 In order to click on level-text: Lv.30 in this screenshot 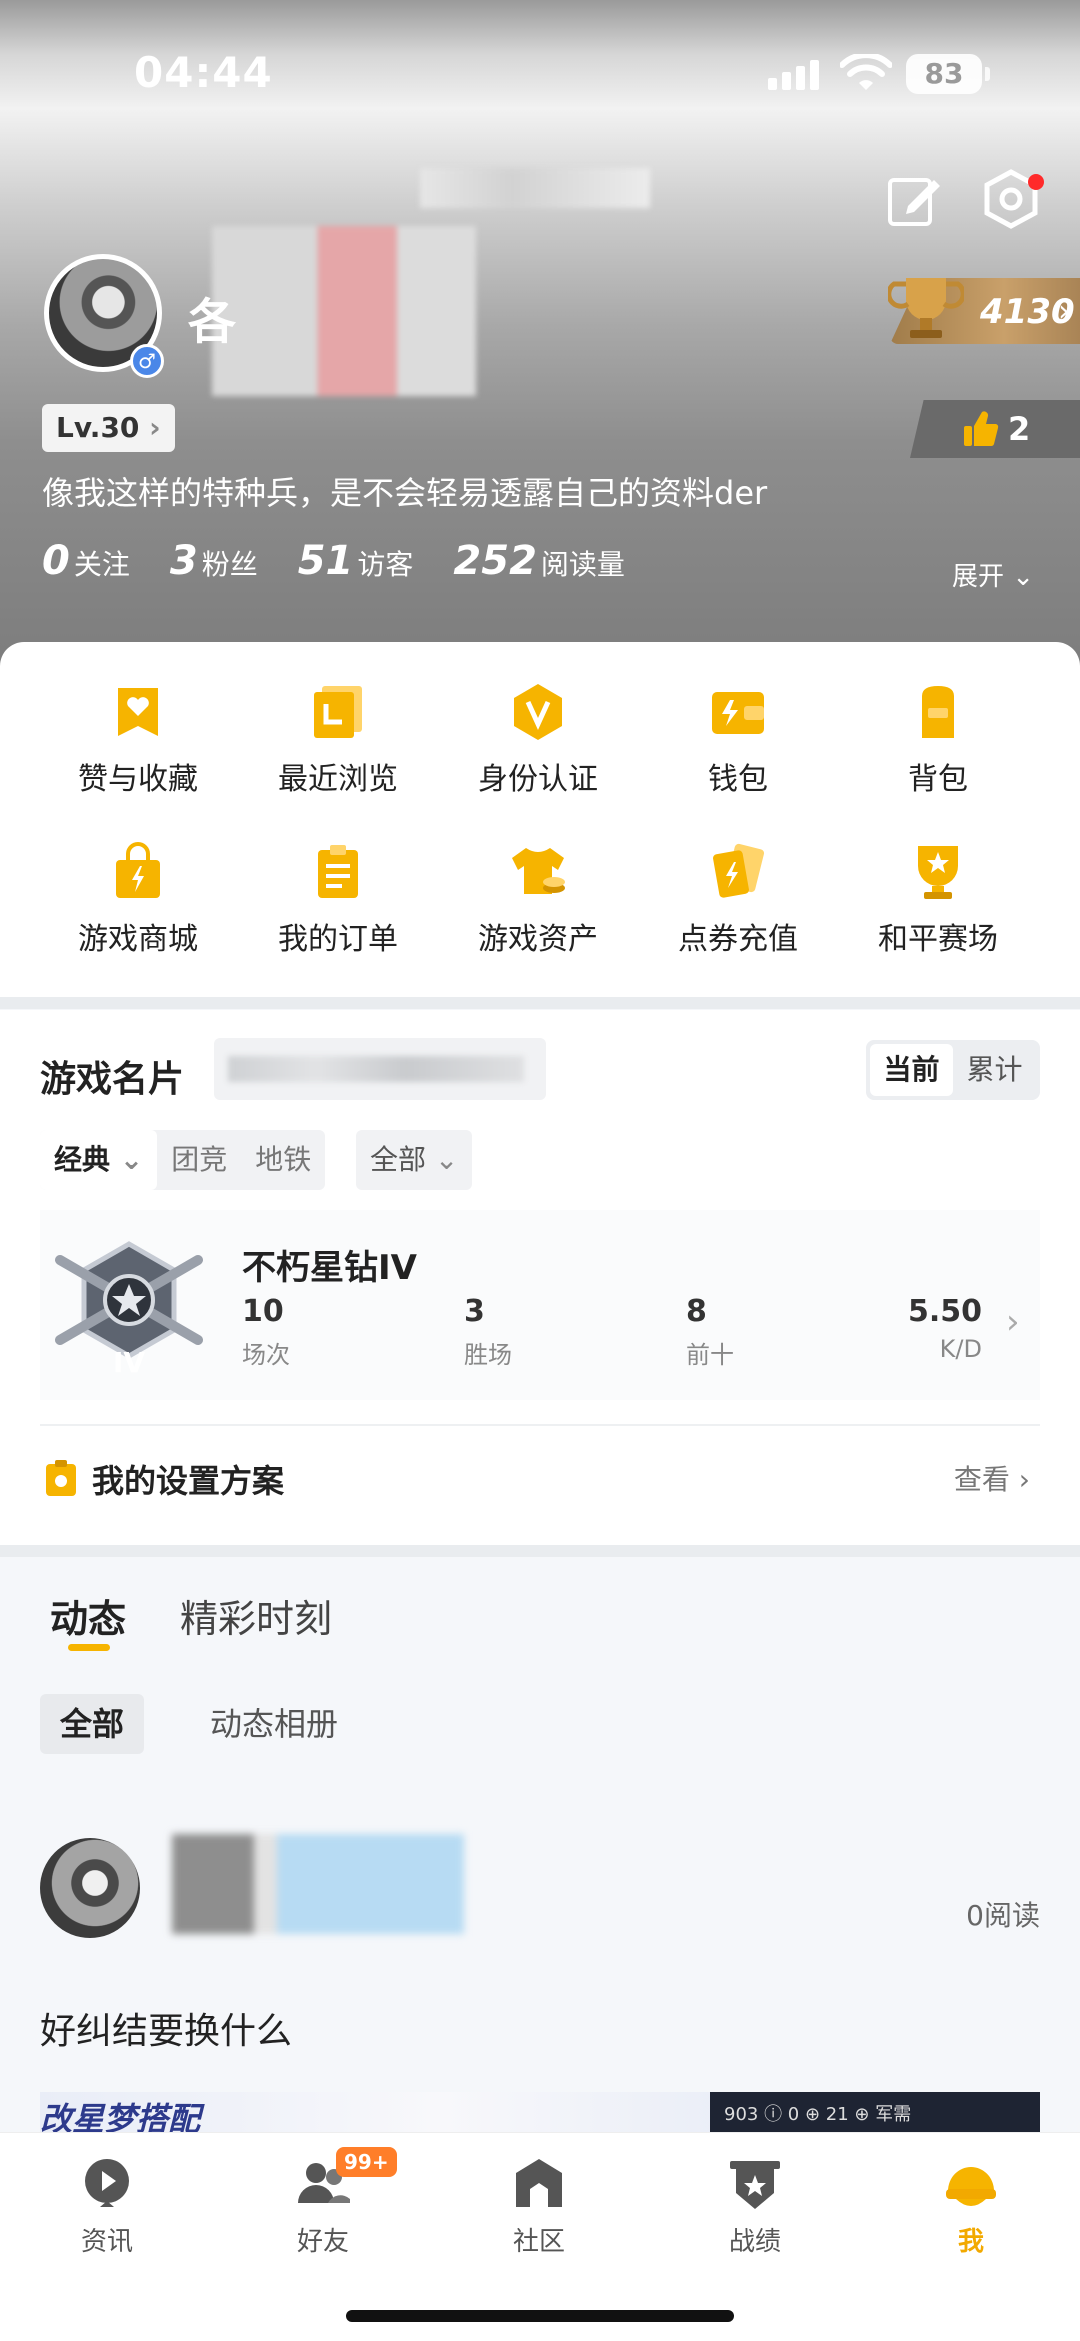, I will do `click(98, 427)`.